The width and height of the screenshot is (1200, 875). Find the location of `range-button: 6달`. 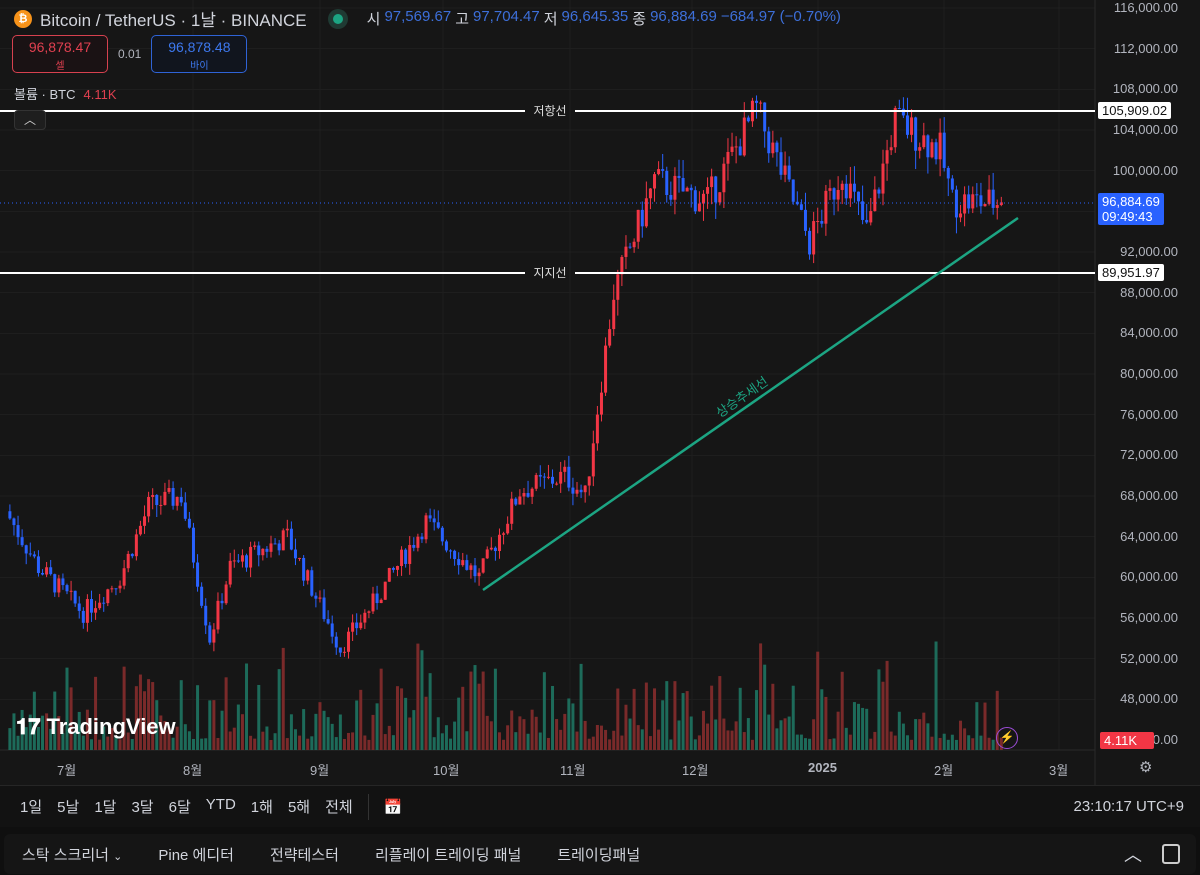

range-button: 6달 is located at coordinates (180, 806).